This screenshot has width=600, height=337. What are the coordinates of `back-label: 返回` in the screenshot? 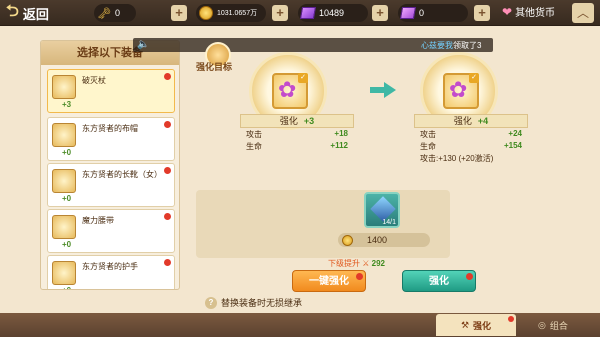 It's located at (35, 14).